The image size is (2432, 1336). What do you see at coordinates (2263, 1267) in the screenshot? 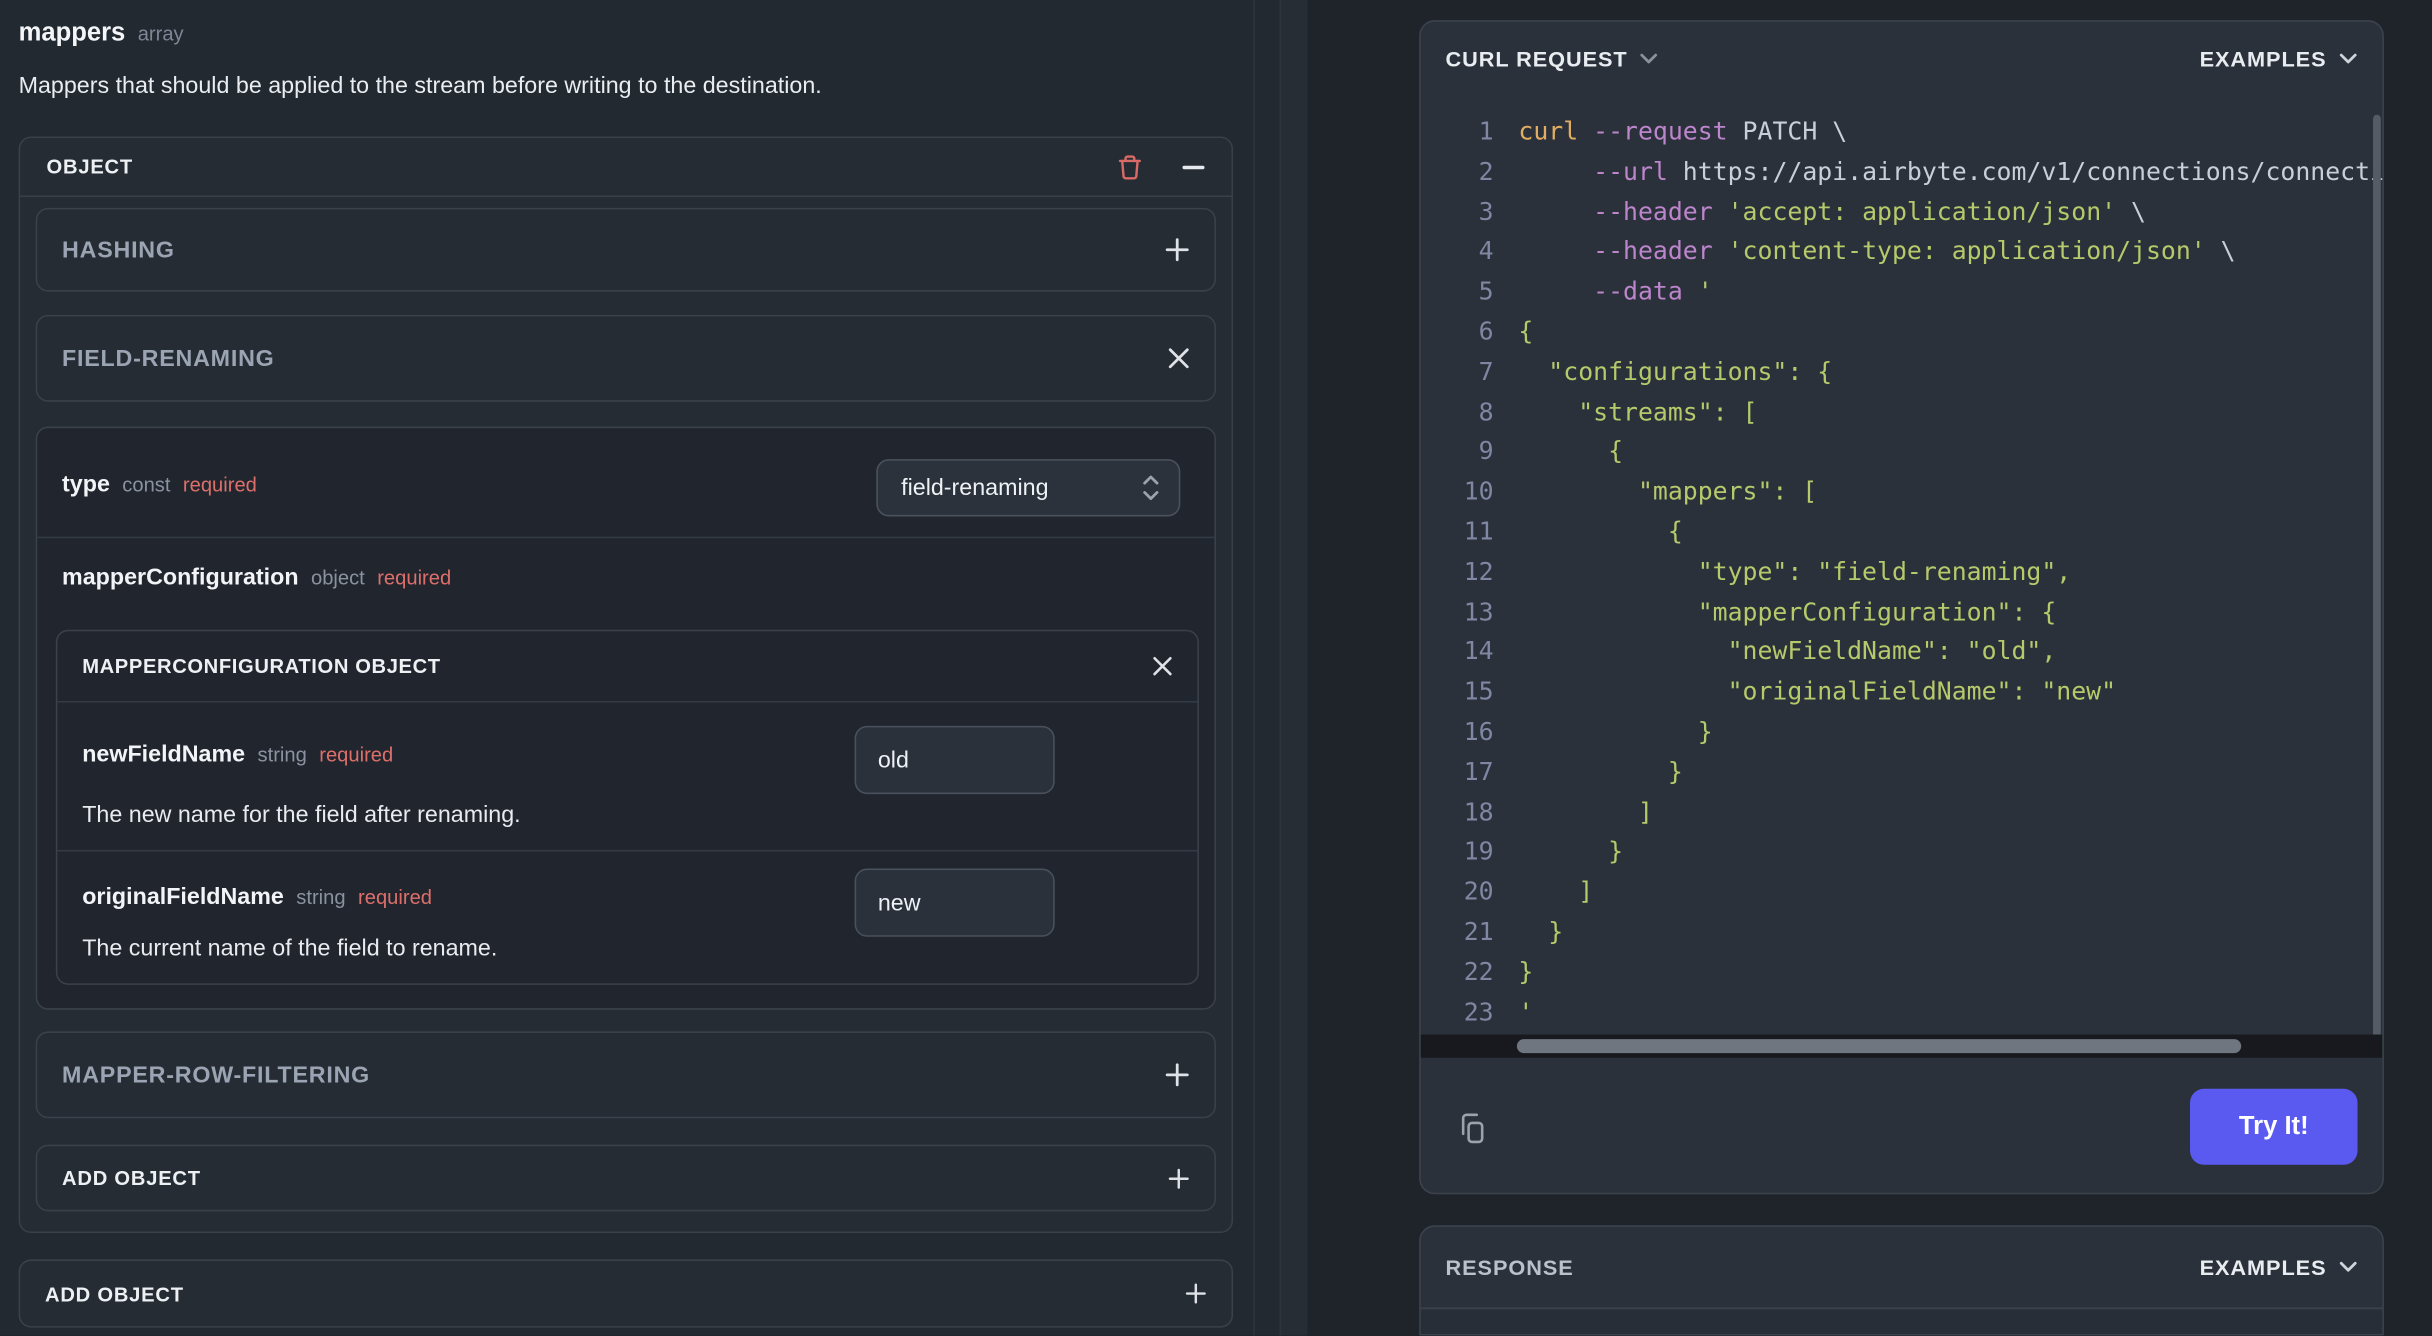
I see `response-examples-label: EXAMPLES` at bounding box center [2263, 1267].